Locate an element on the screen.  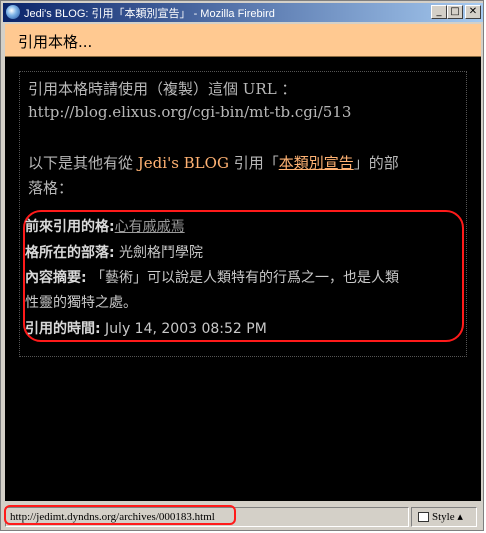
status-highlight-callout is located at coordinates (120, 515).